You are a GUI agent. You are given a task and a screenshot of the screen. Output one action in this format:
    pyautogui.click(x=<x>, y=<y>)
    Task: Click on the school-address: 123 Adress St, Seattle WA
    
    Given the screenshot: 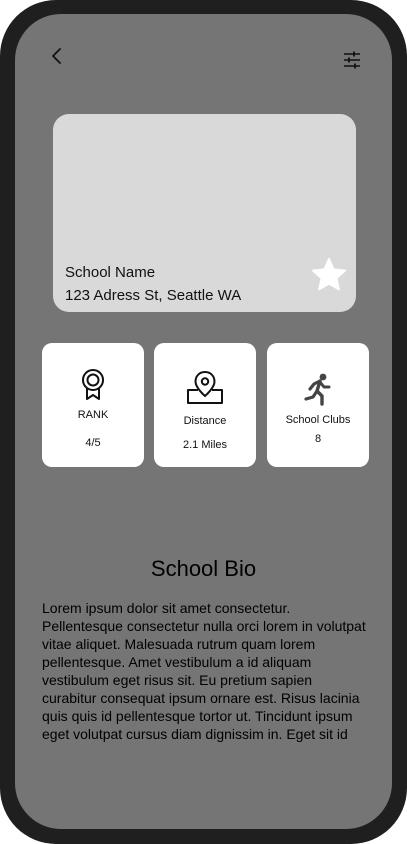 What is the action you would take?
    pyautogui.click(x=153, y=295)
    